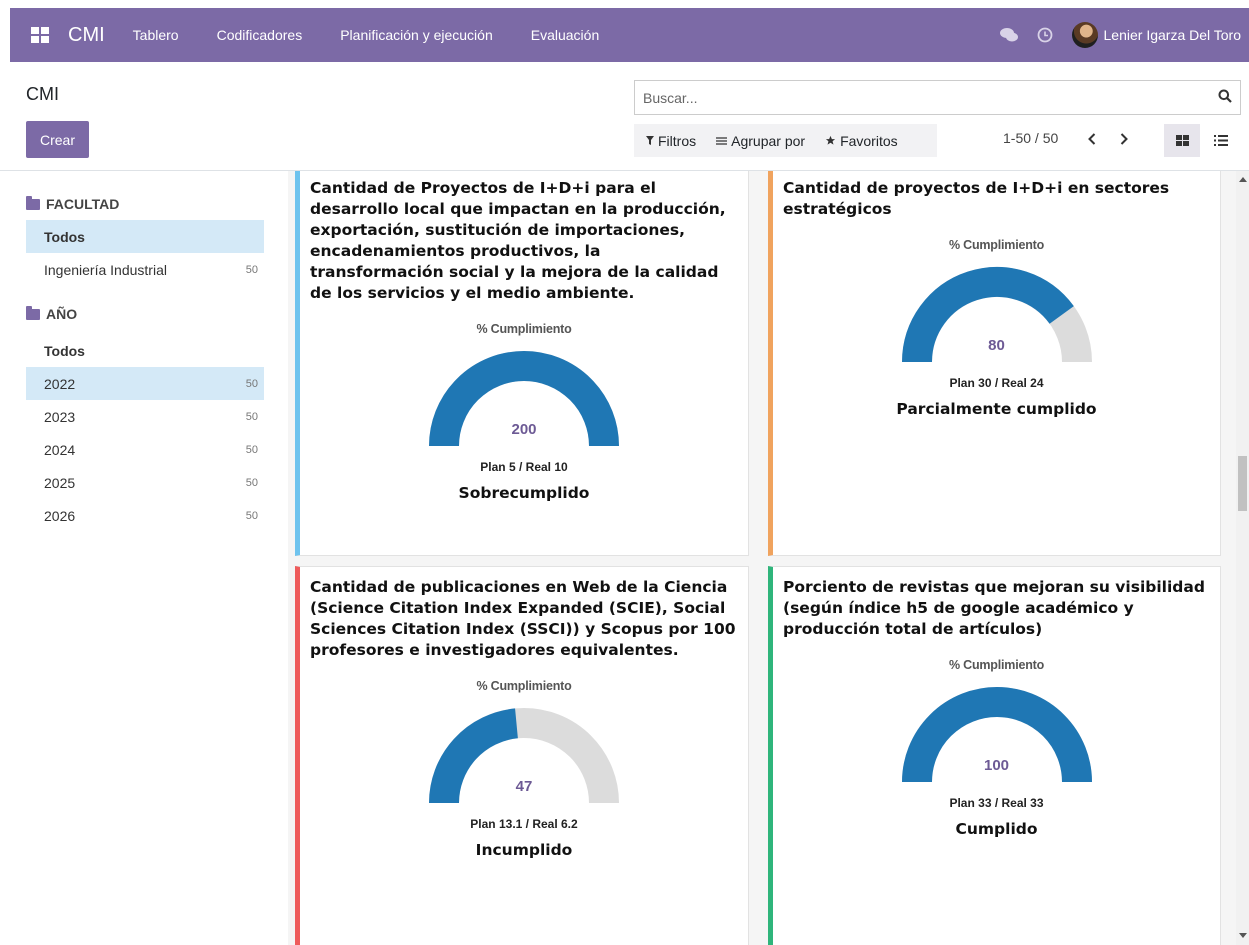 This screenshot has height=945, width=1249. Describe the element at coordinates (1182, 140) in the screenshot. I see `kanban-view-icon` at that location.